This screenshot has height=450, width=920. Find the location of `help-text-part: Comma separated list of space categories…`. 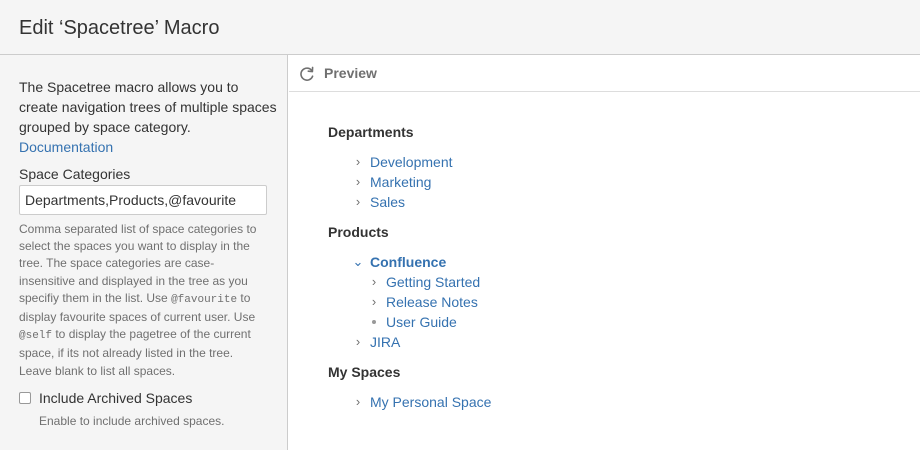

help-text-part: Comma separated list of space categories… is located at coordinates (138, 263).